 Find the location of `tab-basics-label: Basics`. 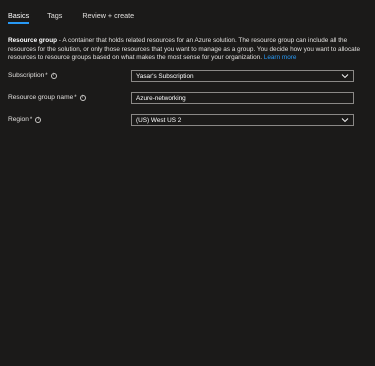

tab-basics-label: Basics is located at coordinates (19, 15).